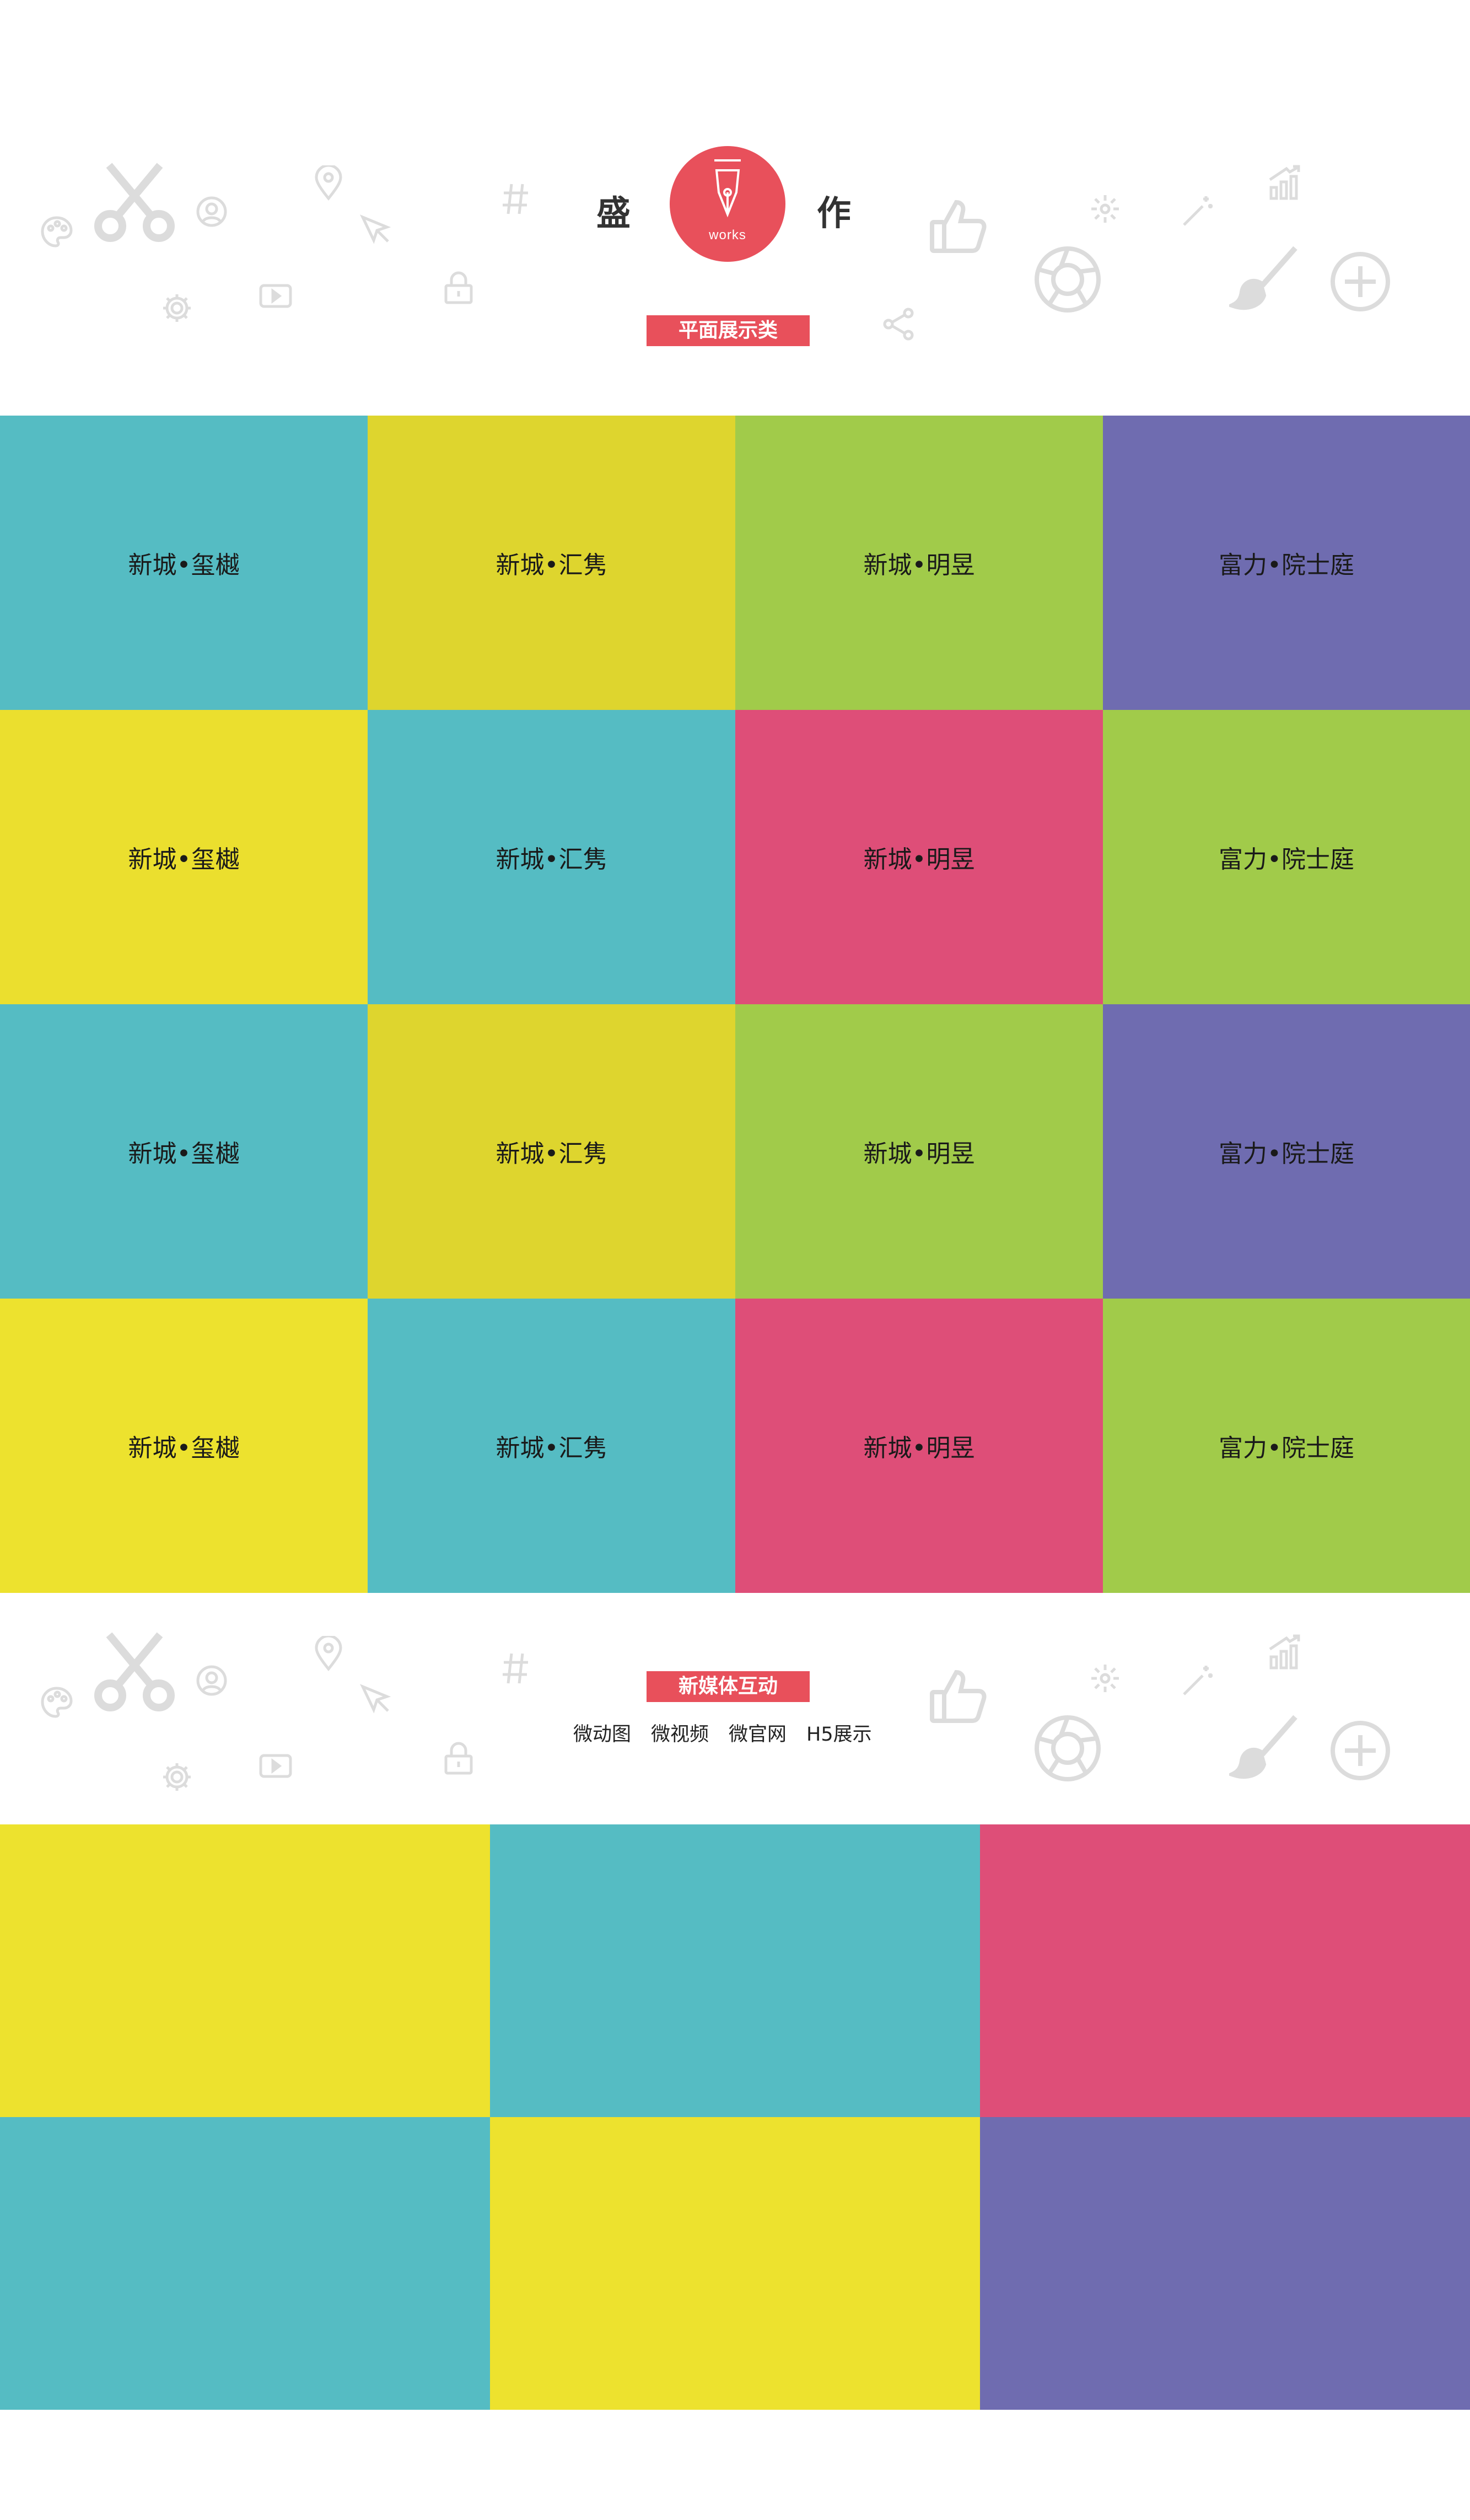 Image resolution: width=1470 pixels, height=2520 pixels. What do you see at coordinates (899, 324) in the screenshot?
I see `share-icon` at bounding box center [899, 324].